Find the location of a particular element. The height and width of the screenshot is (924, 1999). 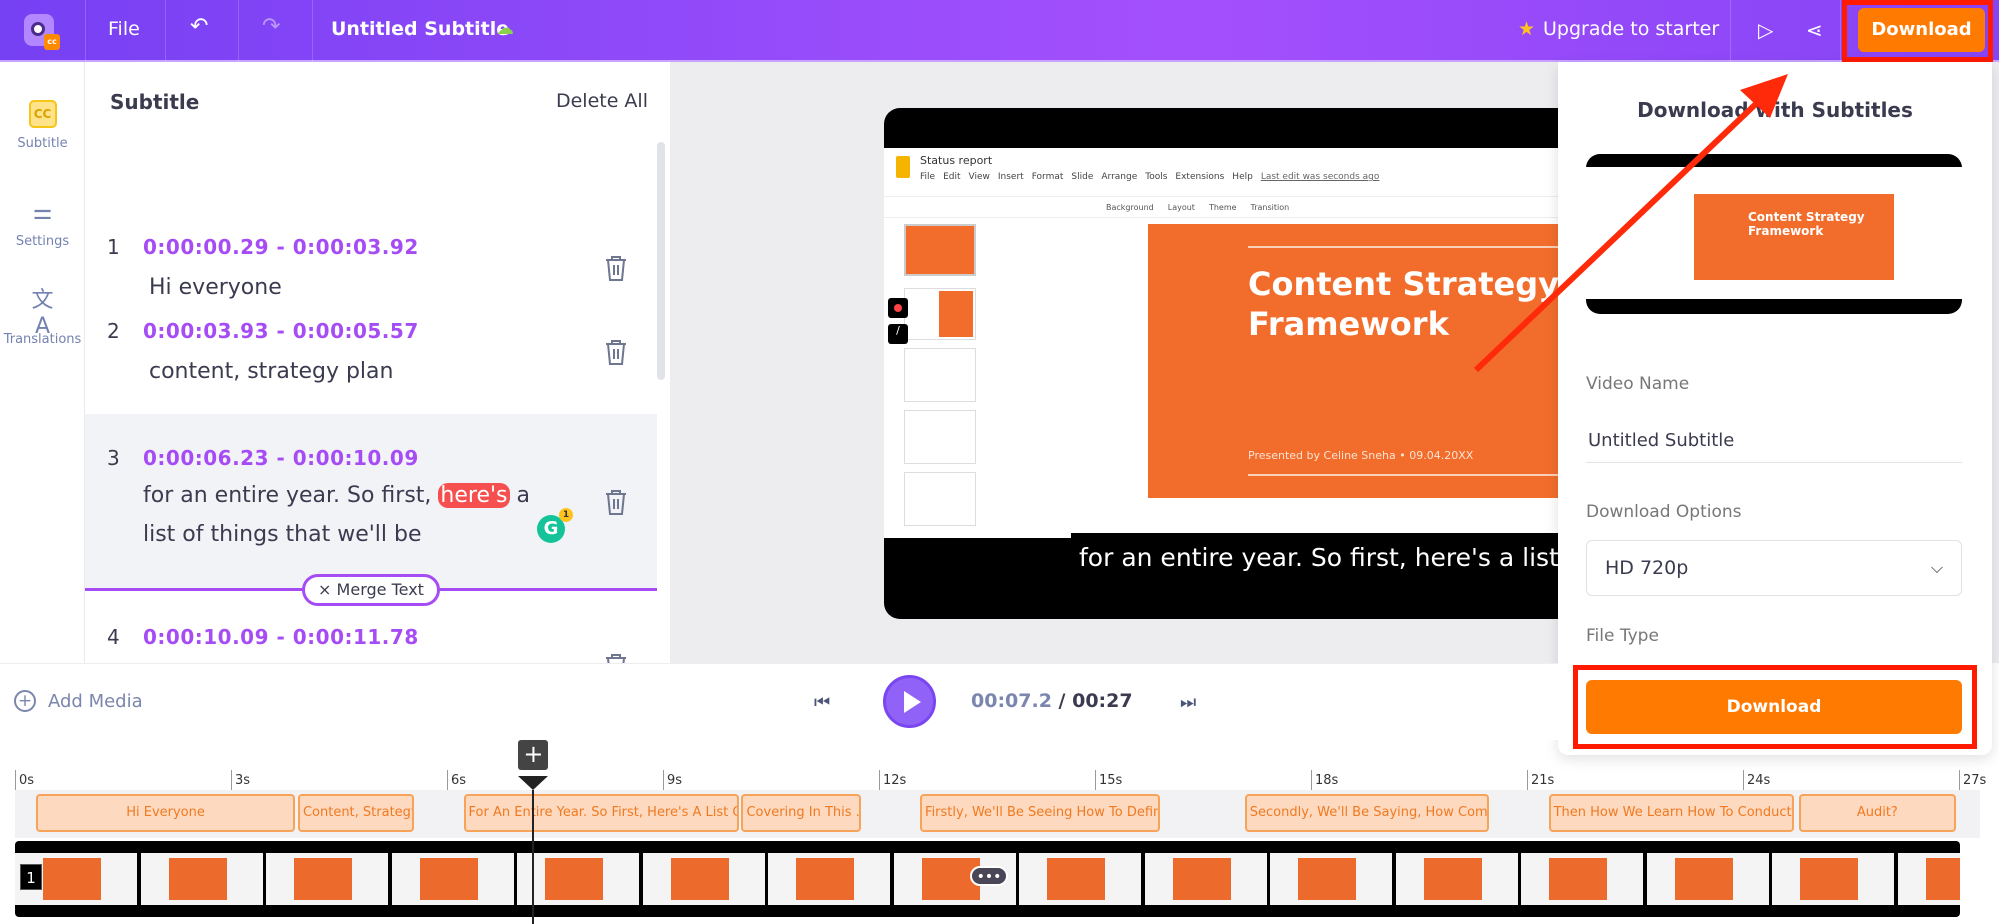

slides-tool: Background is located at coordinates (1130, 207).